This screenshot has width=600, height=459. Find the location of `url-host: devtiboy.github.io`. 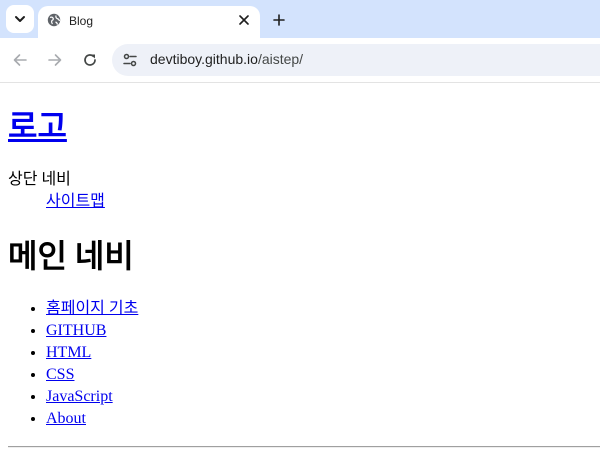

url-host: devtiboy.github.io is located at coordinates (204, 59).